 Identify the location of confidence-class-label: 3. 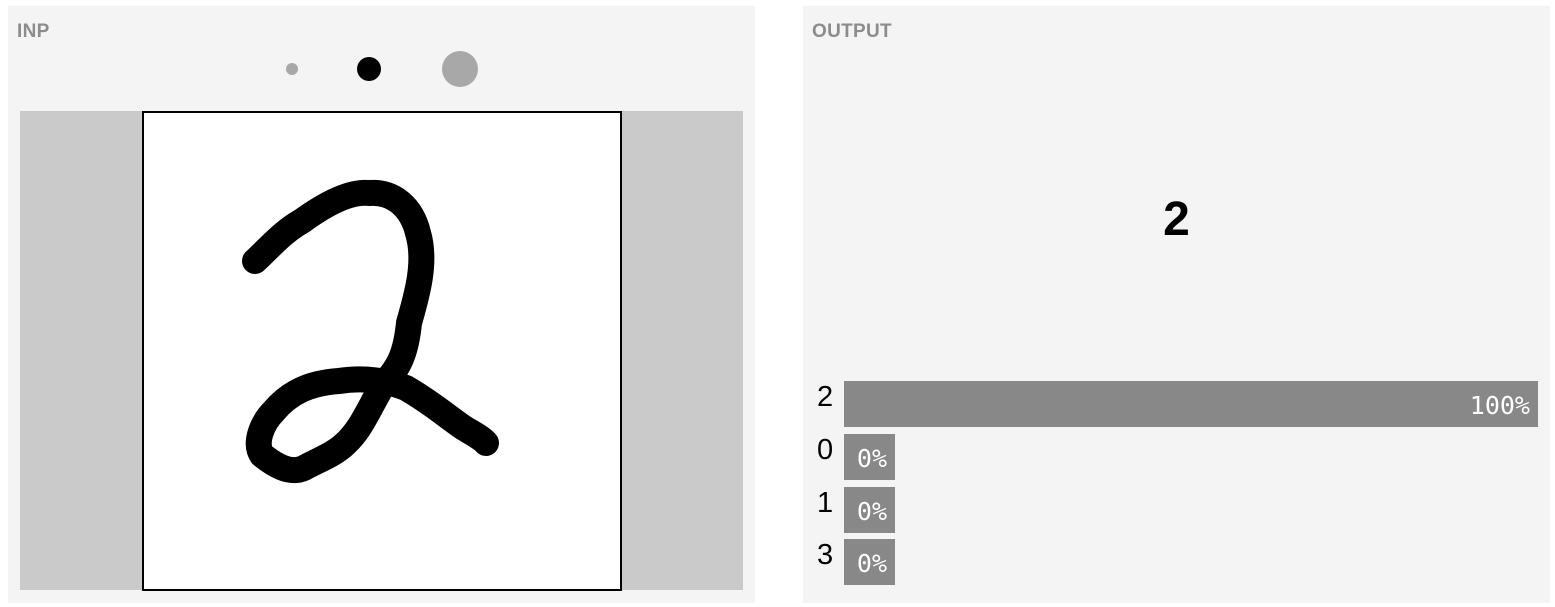
(825, 555).